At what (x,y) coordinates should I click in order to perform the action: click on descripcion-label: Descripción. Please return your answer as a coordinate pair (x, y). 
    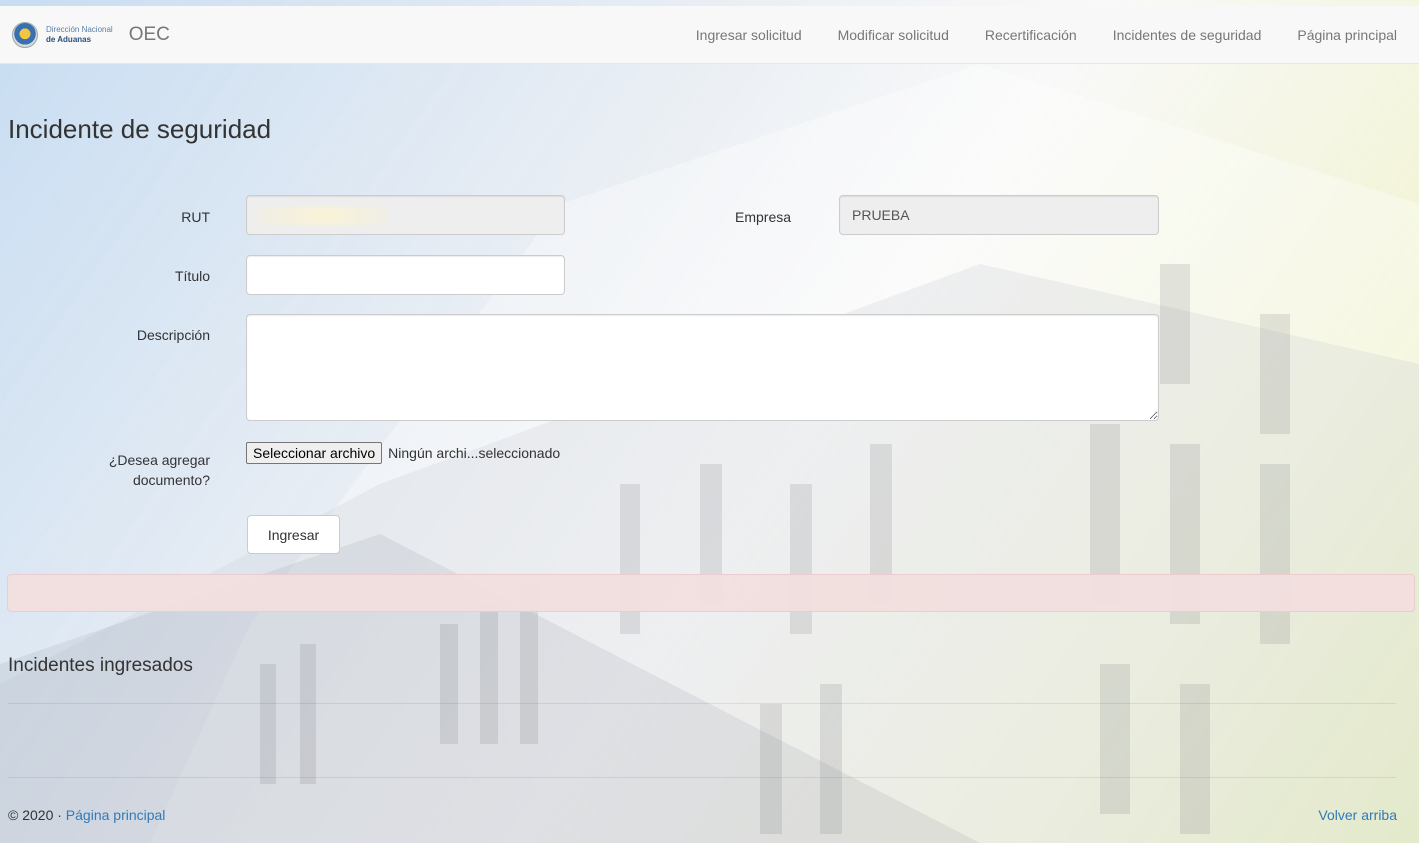
    Looking at the image, I should click on (173, 335).